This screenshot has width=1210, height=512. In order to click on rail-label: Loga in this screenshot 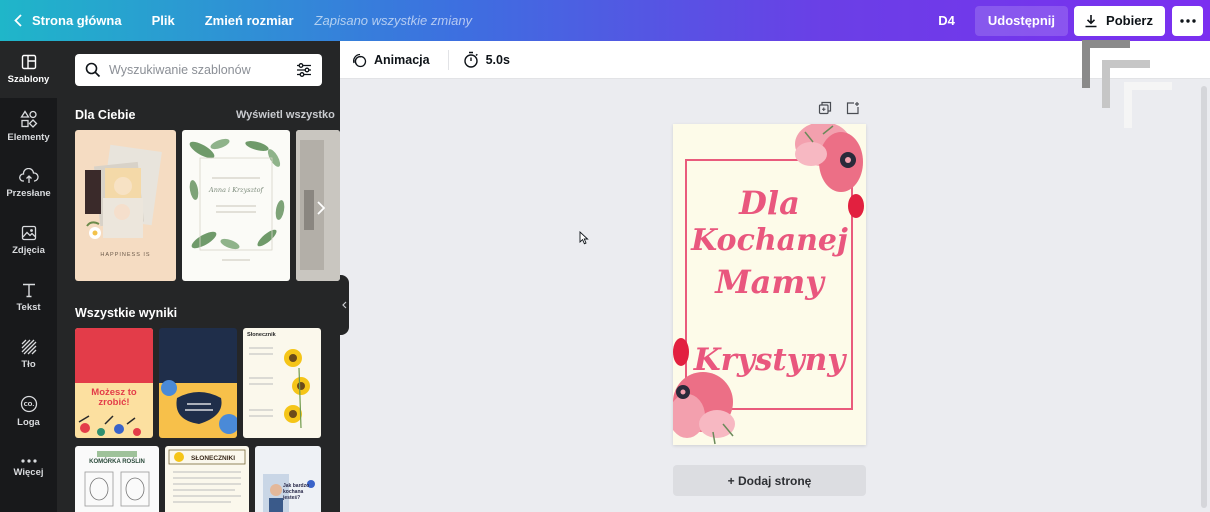, I will do `click(28, 422)`.